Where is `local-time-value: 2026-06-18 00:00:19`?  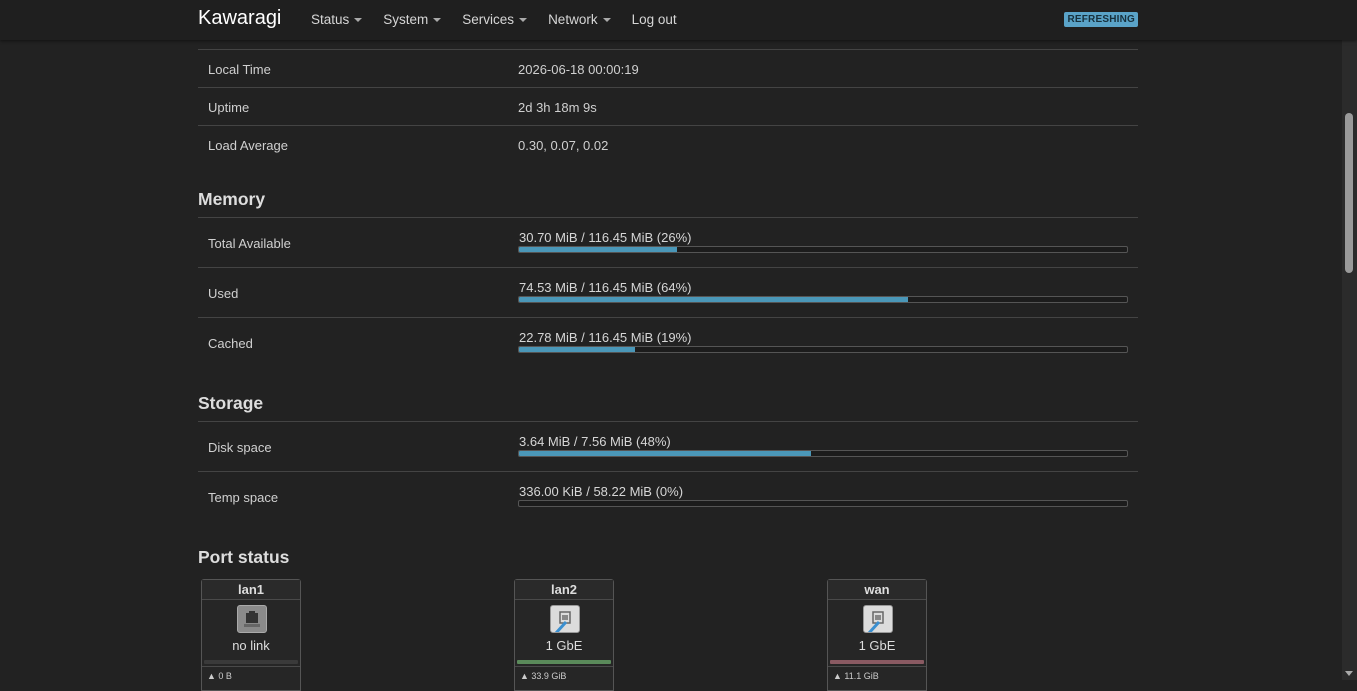
local-time-value: 2026-06-18 00:00:19 is located at coordinates (578, 69).